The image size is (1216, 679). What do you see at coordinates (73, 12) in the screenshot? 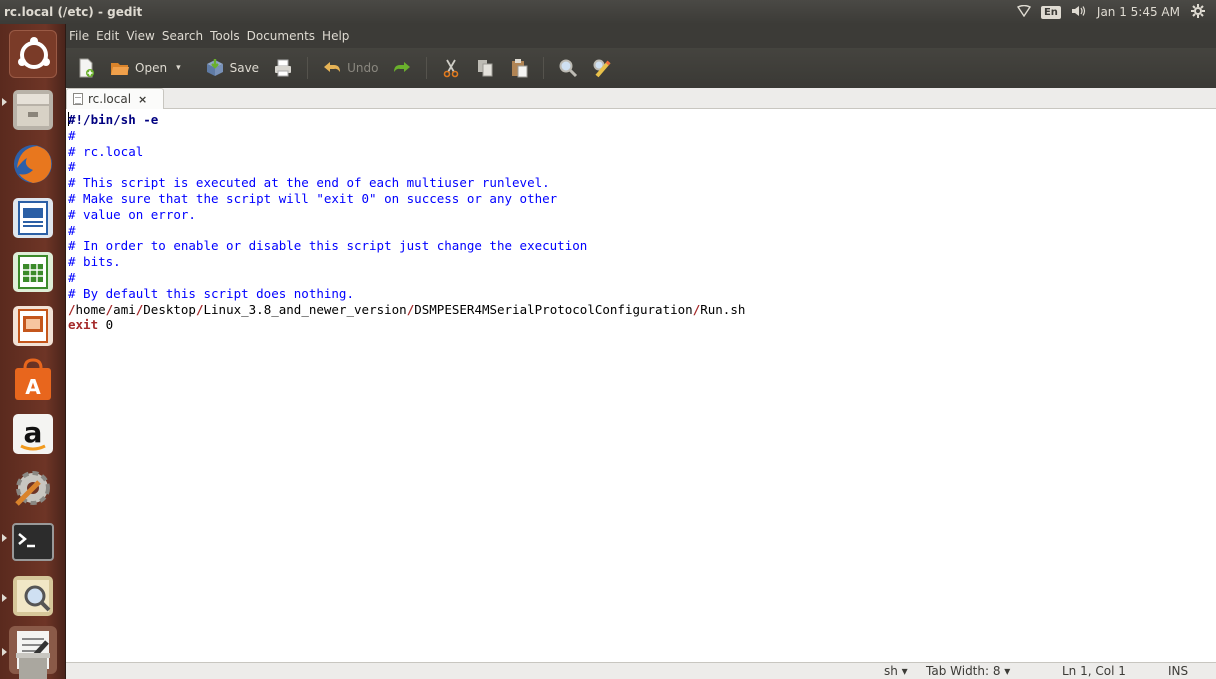
I see `window-title: rc.local (/etc) - gedit` at bounding box center [73, 12].